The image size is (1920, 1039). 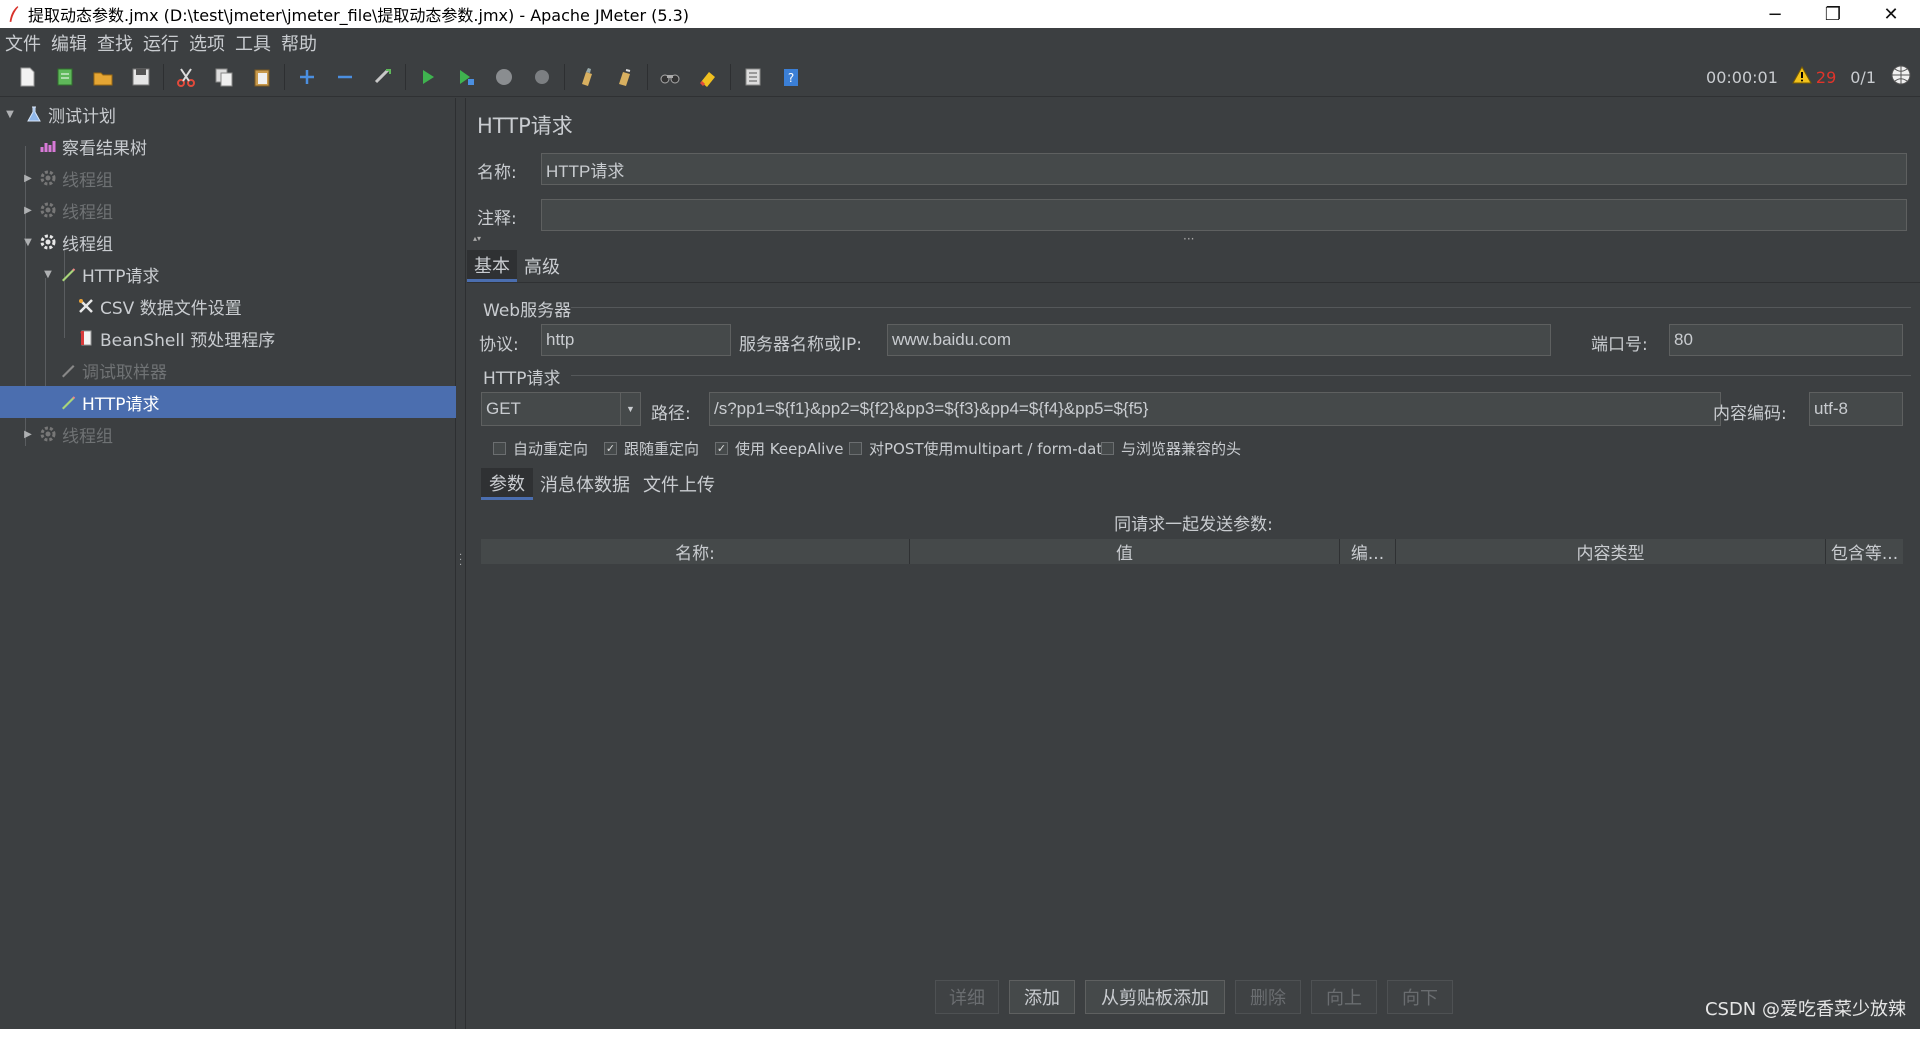 I want to click on copy-icon, so click(x=224, y=77).